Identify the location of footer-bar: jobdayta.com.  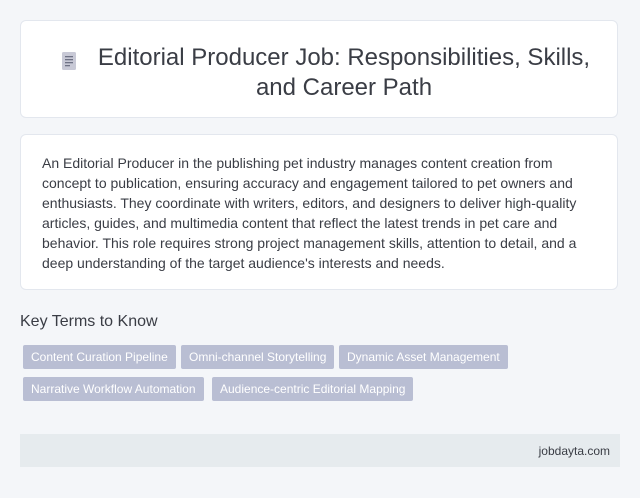
(320, 450).